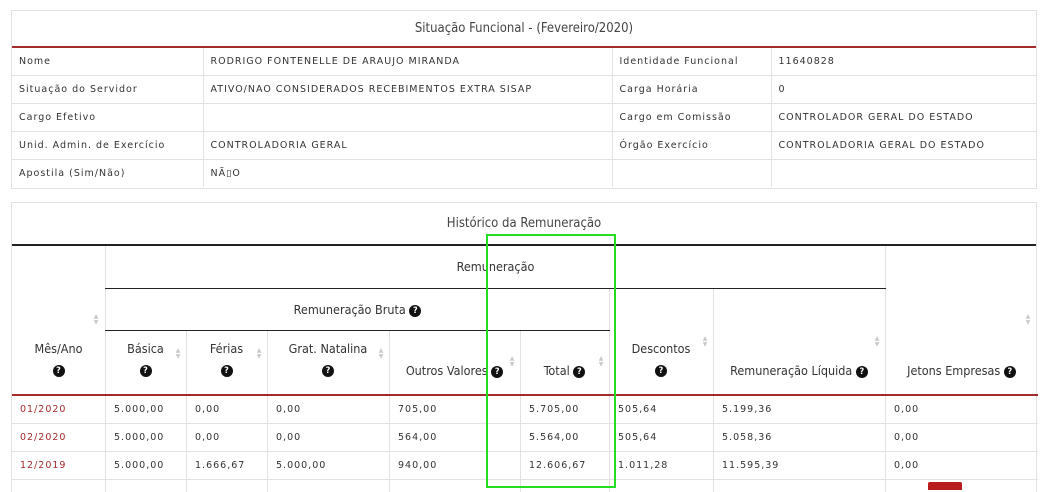  What do you see at coordinates (418, 437) in the screenshot?
I see `cell-outros-valores: 564,00` at bounding box center [418, 437].